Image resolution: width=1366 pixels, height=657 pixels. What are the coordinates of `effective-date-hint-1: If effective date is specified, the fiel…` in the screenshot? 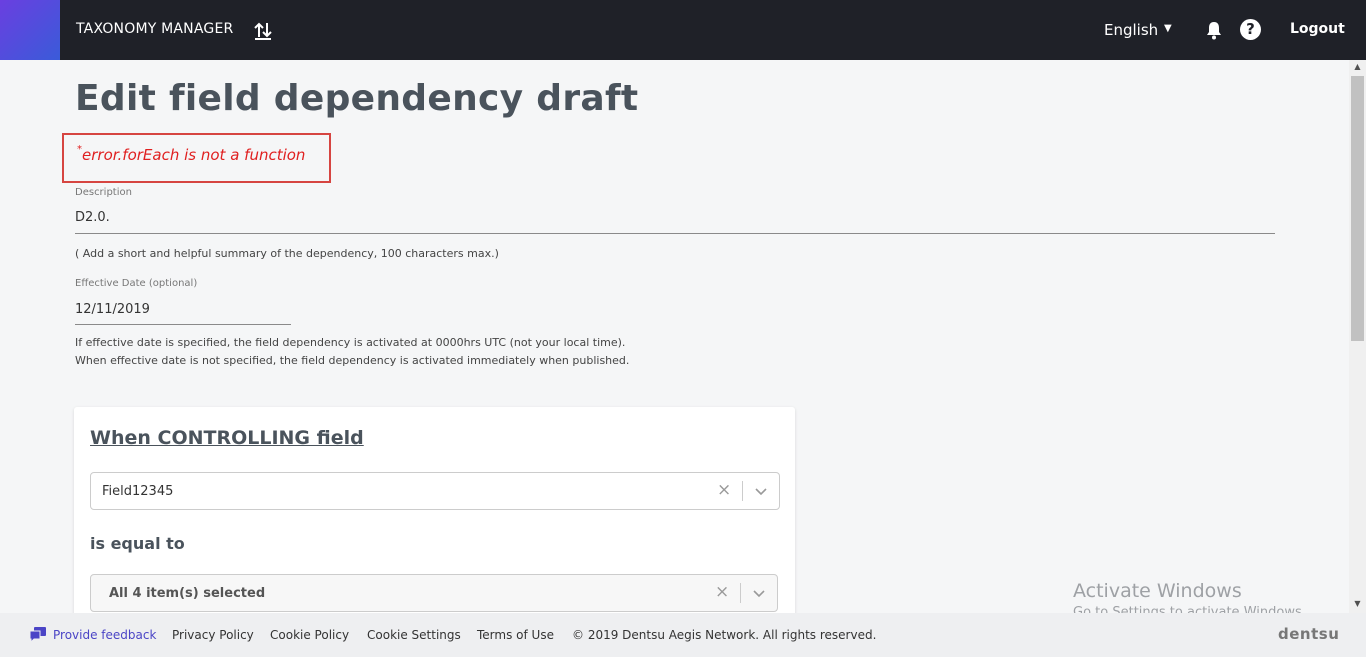 It's located at (350, 342).